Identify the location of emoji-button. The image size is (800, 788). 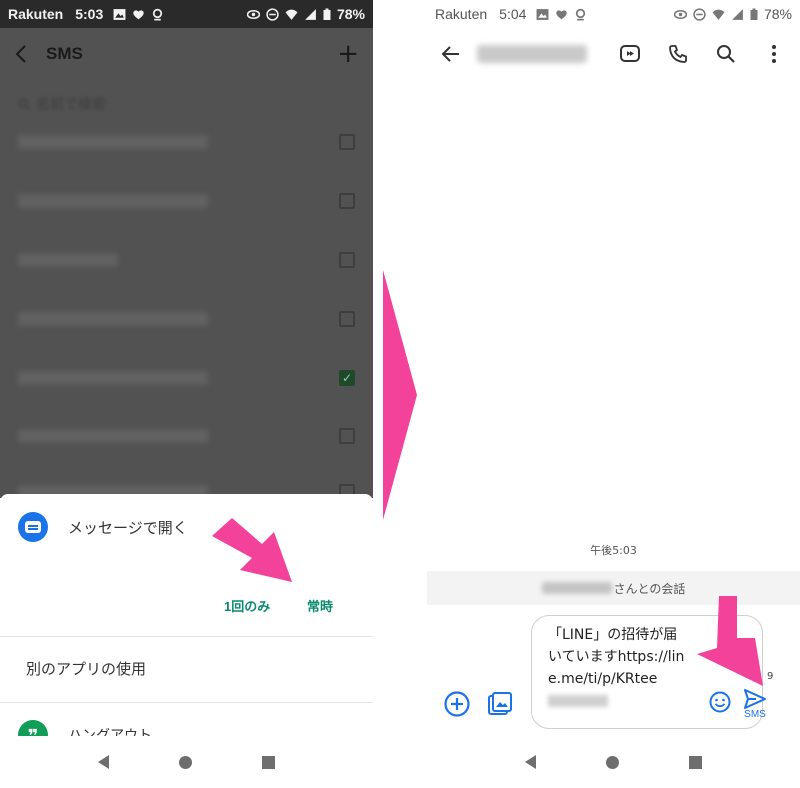
(720, 704).